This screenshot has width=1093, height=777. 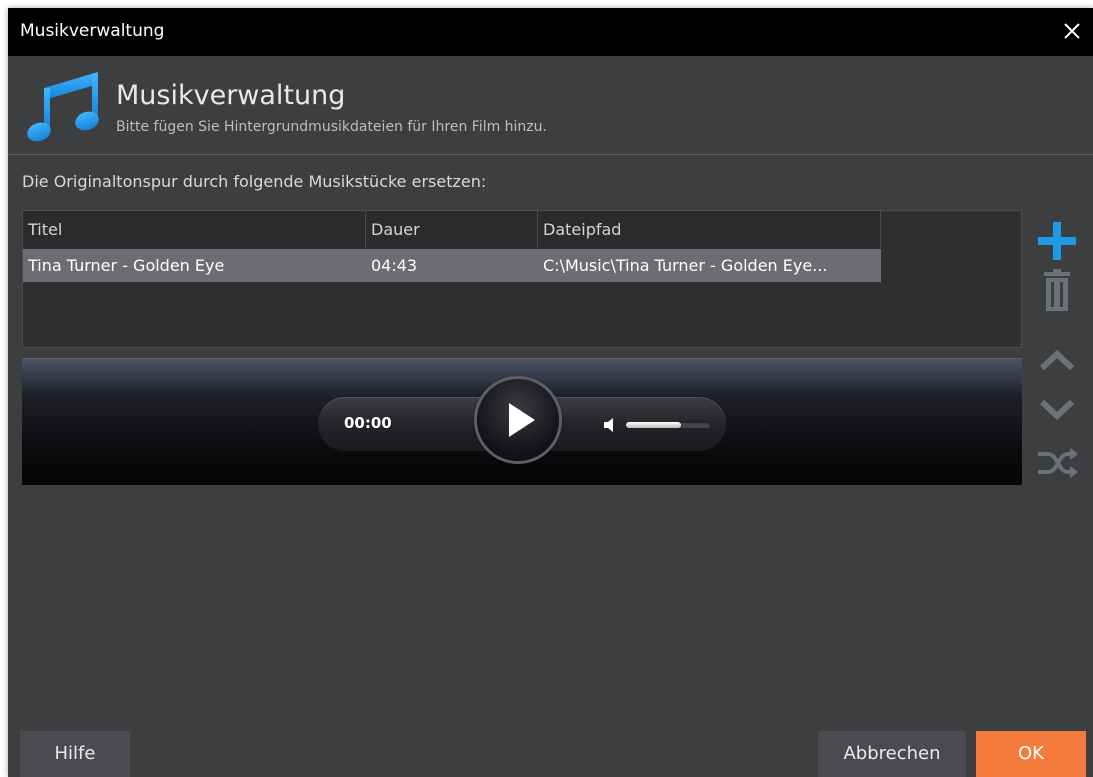 I want to click on window-title: Musikverwaltung, so click(x=92, y=31).